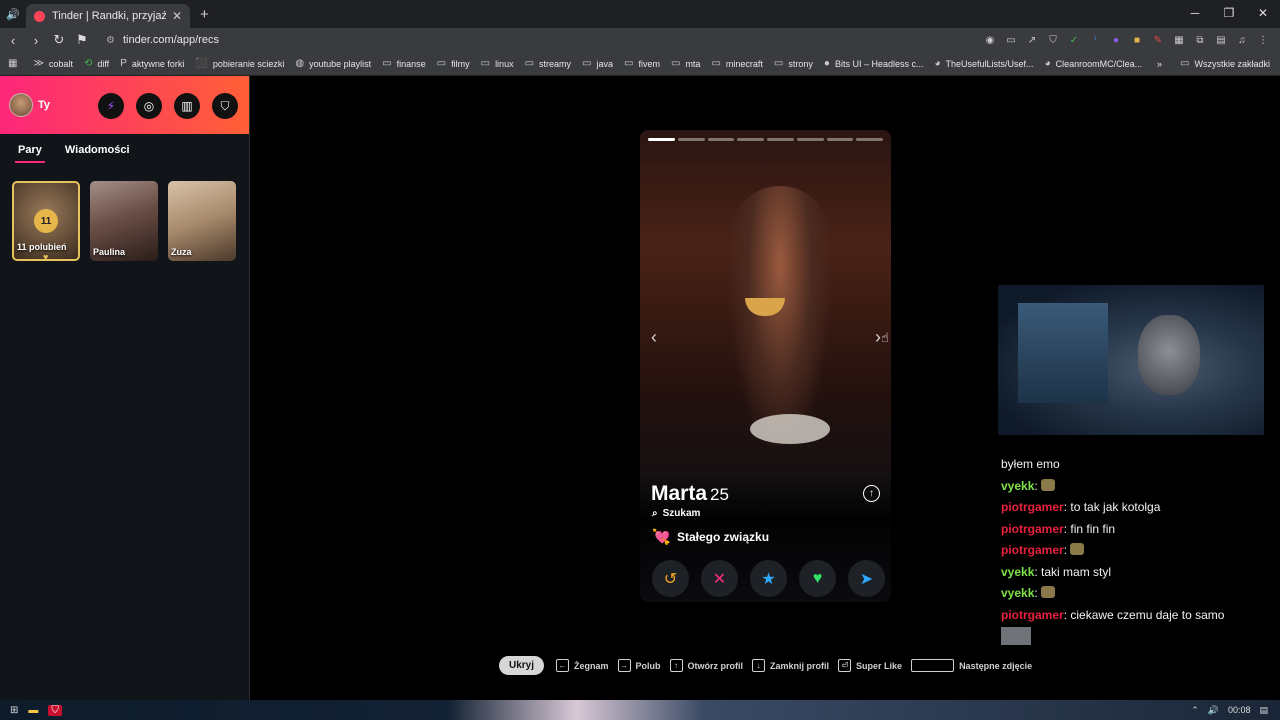  I want to click on site-info-icon: ⚙, so click(110, 40).